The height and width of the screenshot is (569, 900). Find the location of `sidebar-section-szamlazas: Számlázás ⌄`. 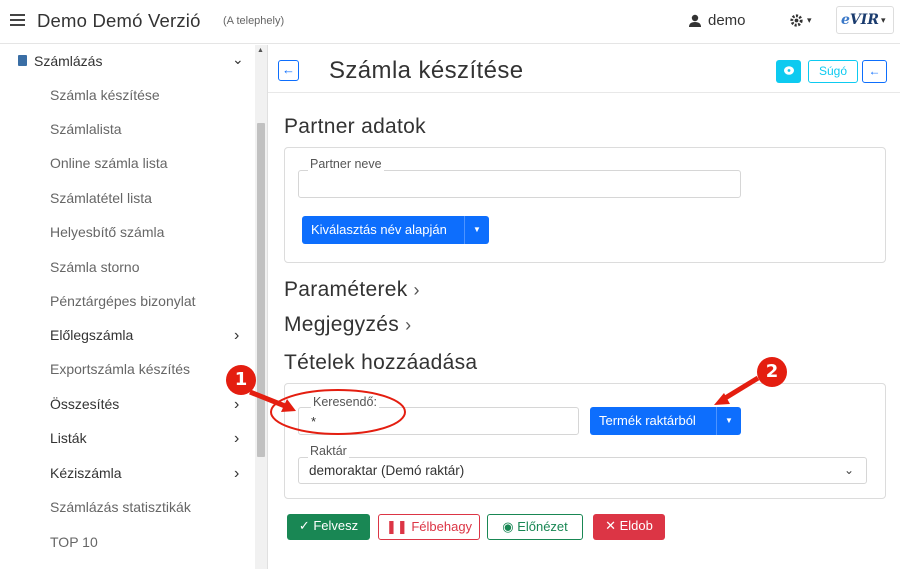

sidebar-section-szamlazas: Számlázás ⌄ is located at coordinates (127, 61).